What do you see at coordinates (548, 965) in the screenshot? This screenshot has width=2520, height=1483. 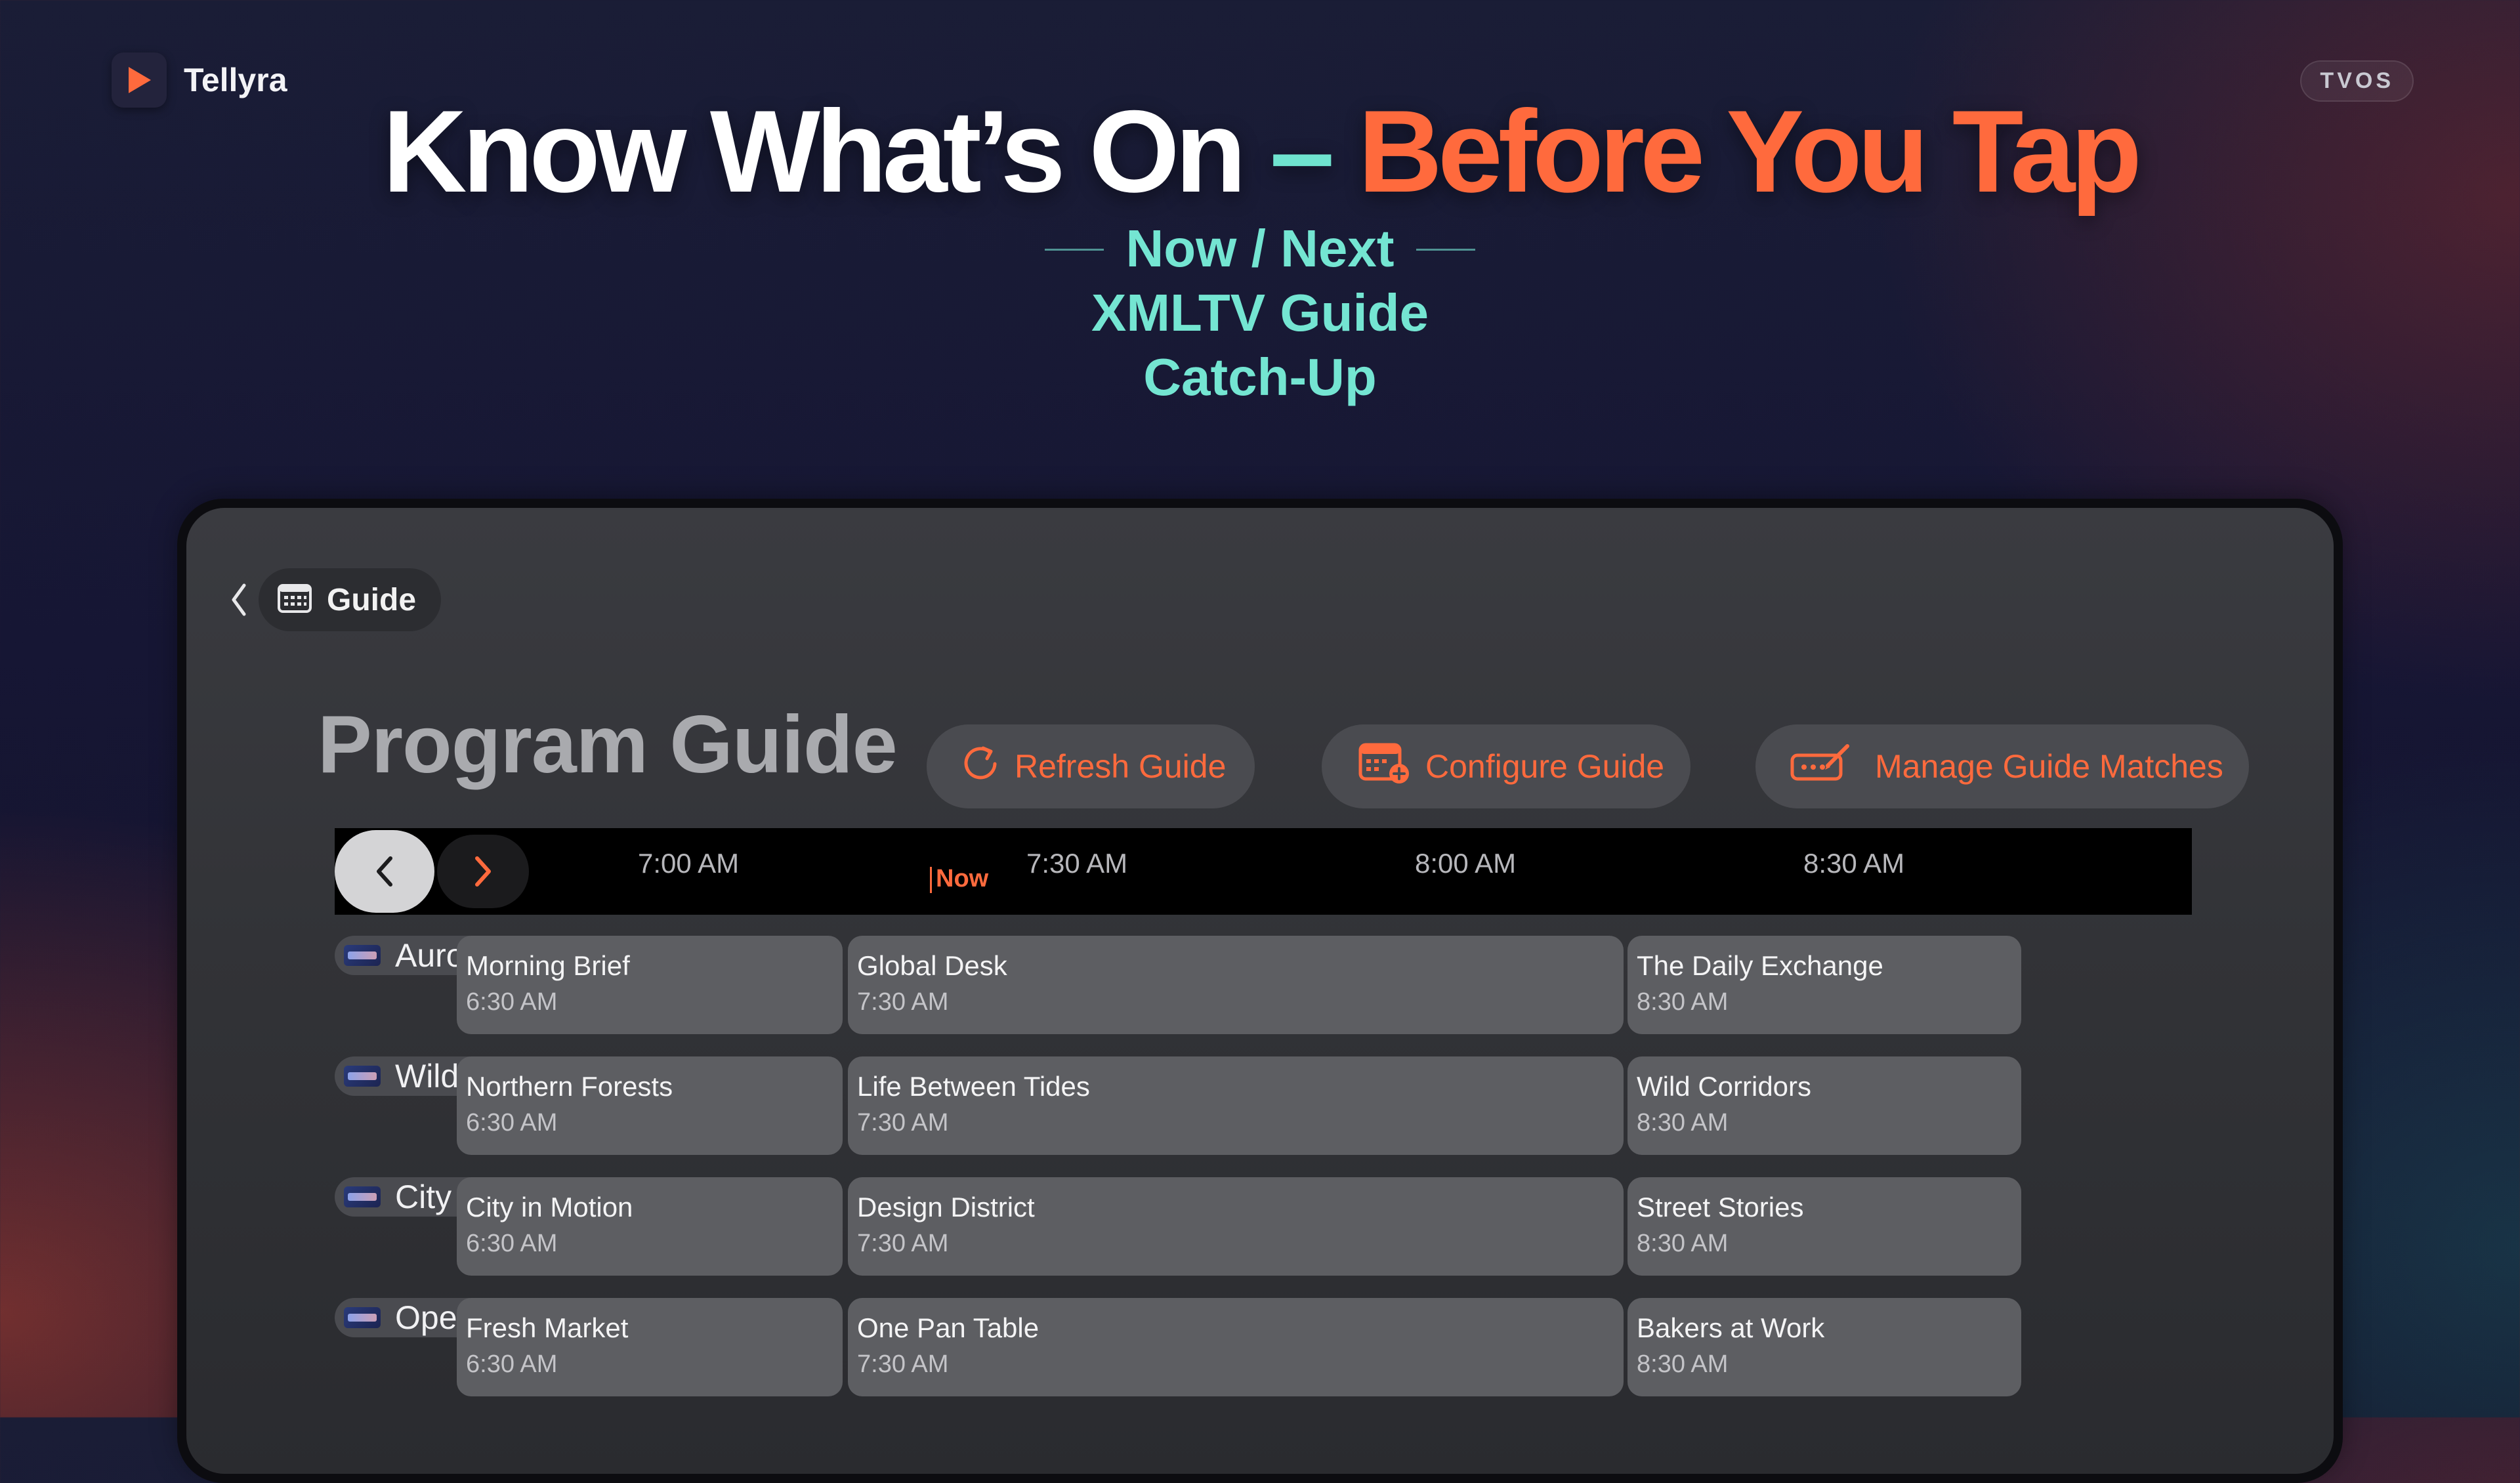 I see `program-title: Morning Brief` at bounding box center [548, 965].